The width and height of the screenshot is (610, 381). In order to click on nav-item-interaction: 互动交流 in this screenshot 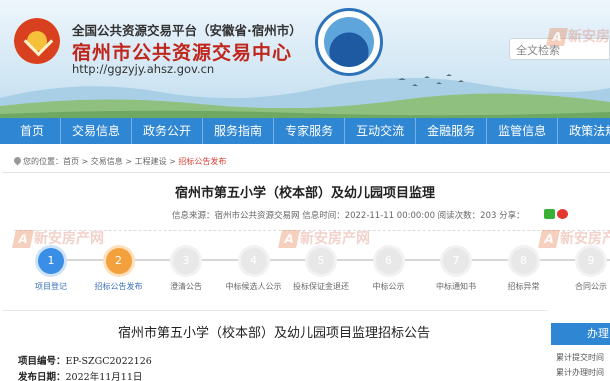, I will do `click(381, 131)`.